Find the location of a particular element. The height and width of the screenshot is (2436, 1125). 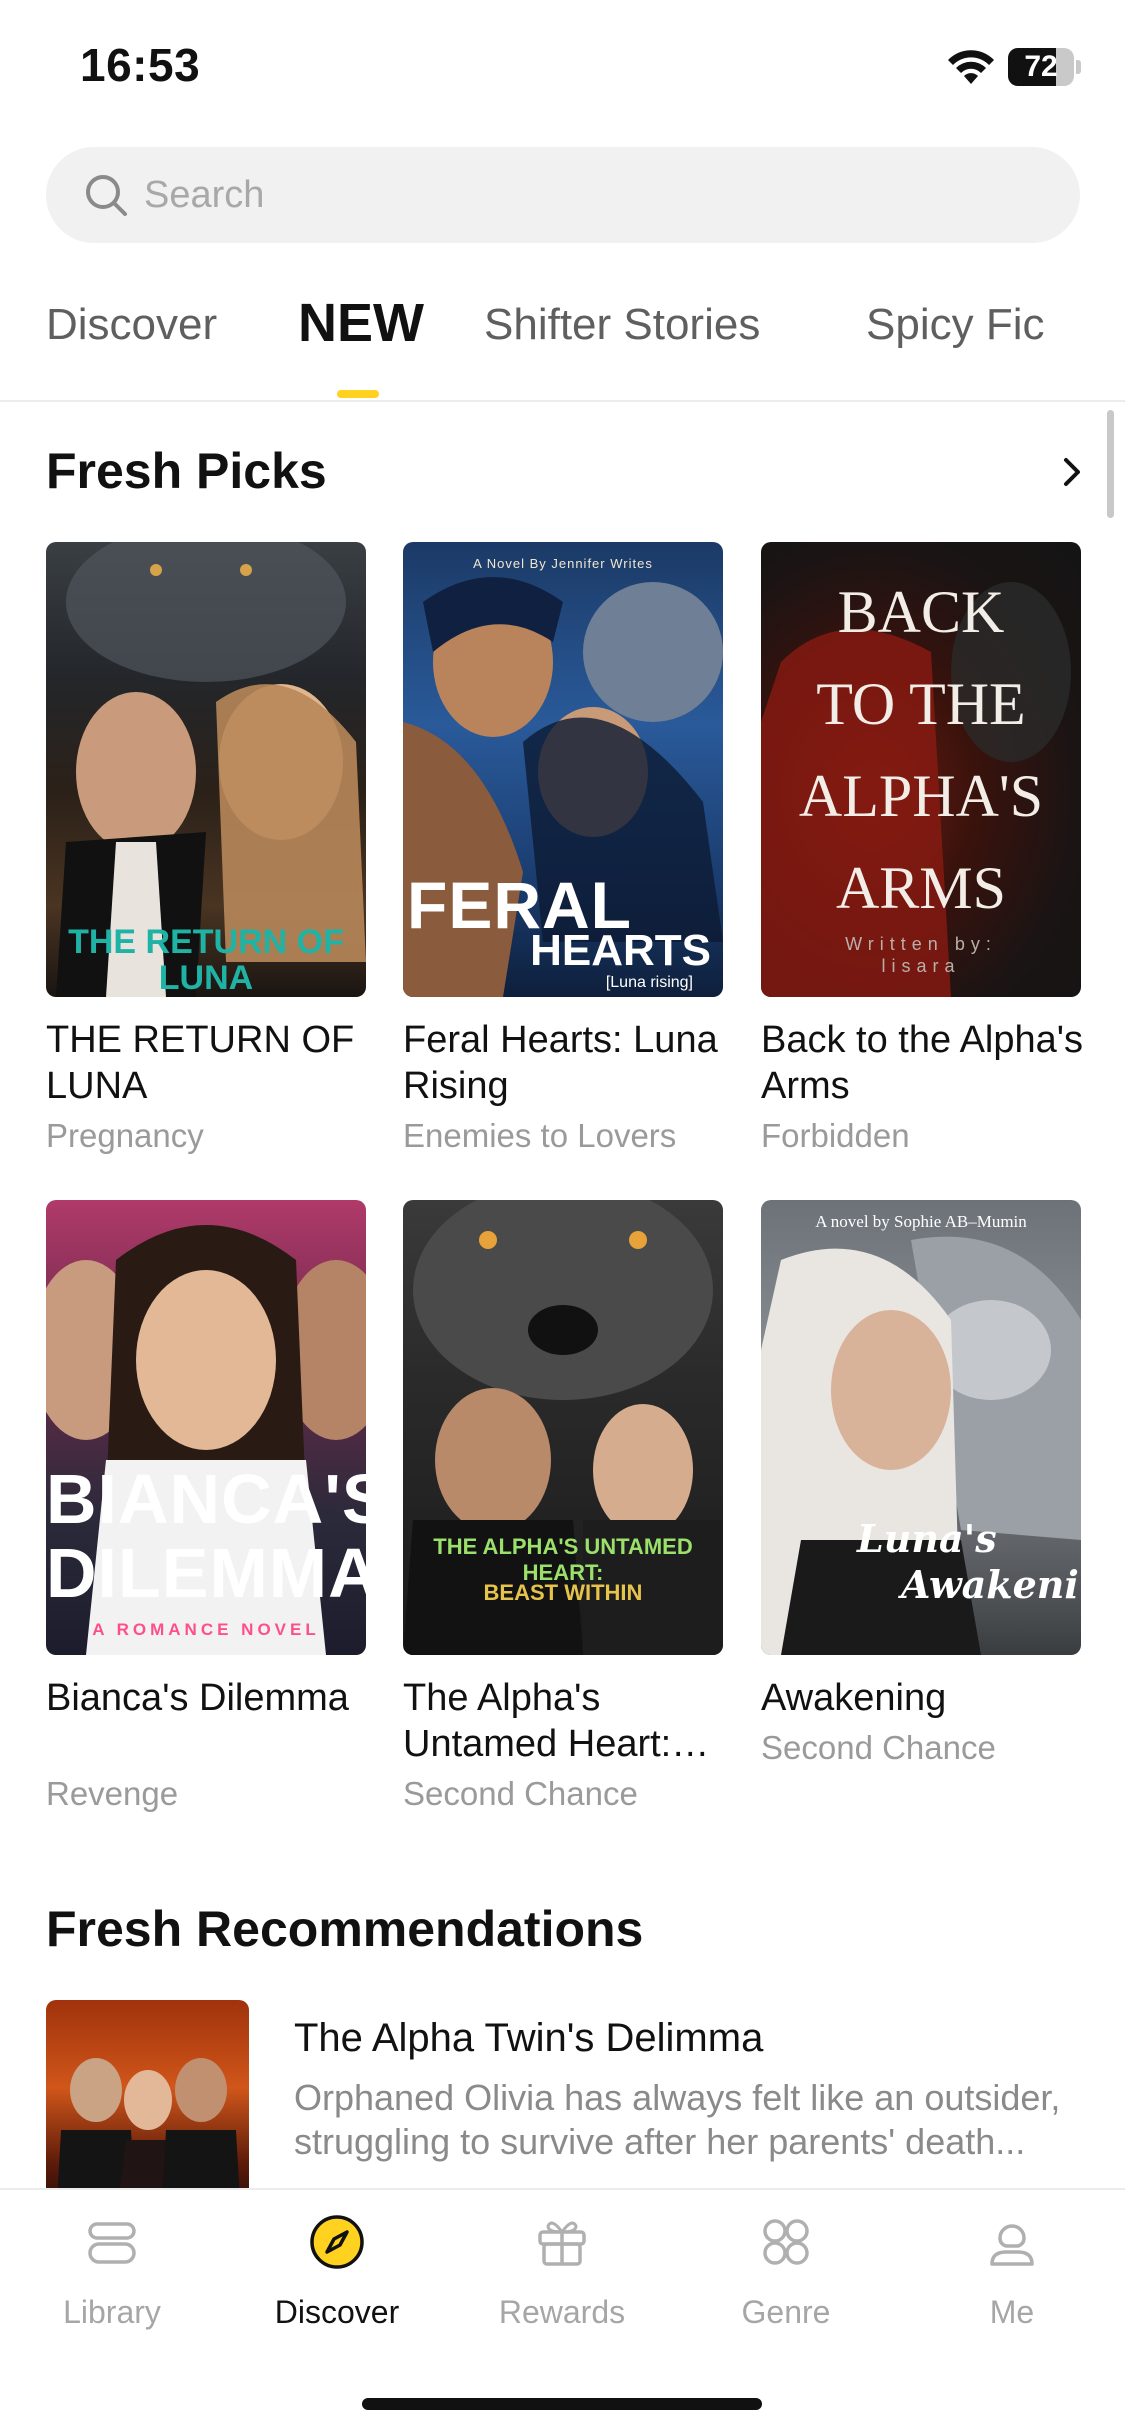

trio-illustration is located at coordinates (148, 2139).